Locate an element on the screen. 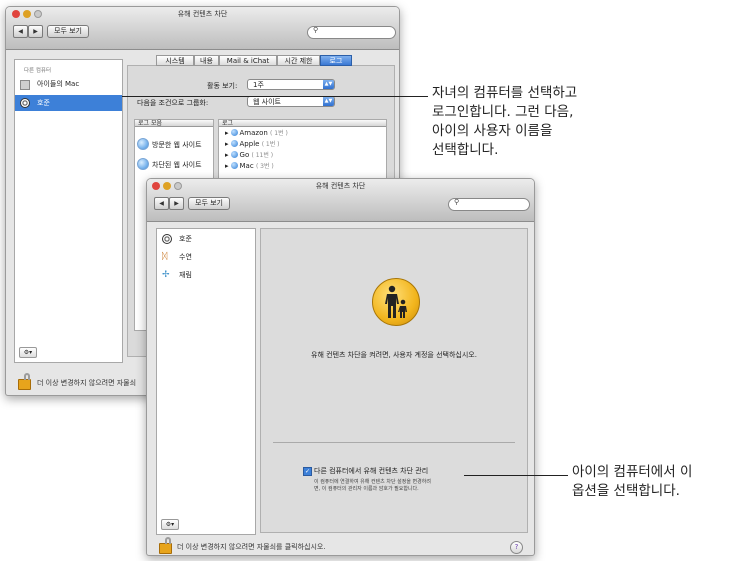 This screenshot has height=561, width=733. log-site: Go is located at coordinates (244, 155).